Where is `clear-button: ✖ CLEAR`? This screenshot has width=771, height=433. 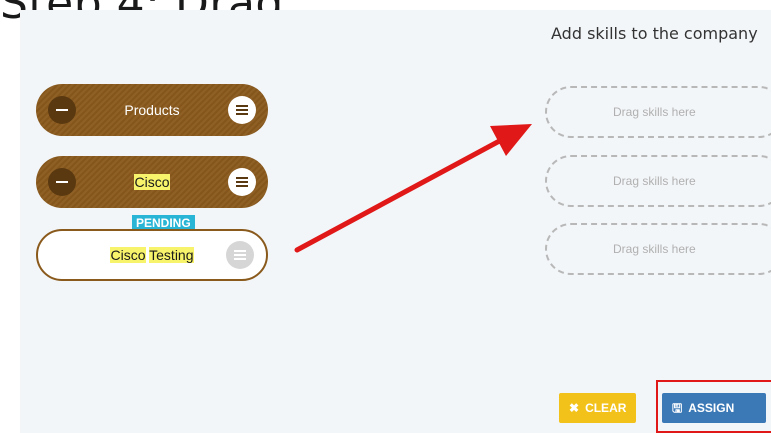
clear-button: ✖ CLEAR is located at coordinates (598, 408).